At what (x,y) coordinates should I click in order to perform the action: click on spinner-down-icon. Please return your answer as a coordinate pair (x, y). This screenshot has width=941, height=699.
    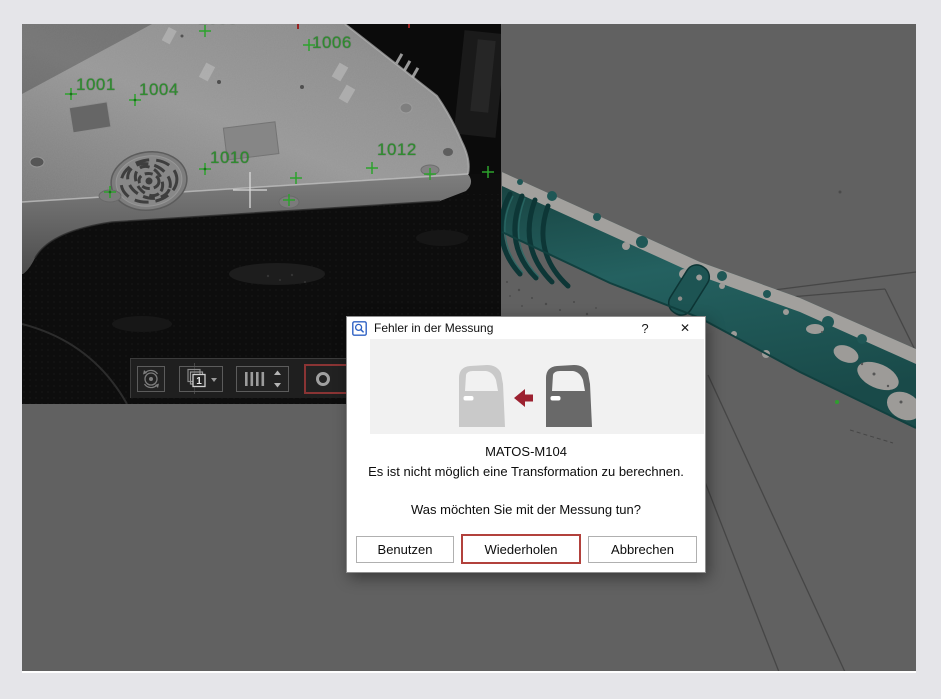
    Looking at the image, I should click on (277, 385).